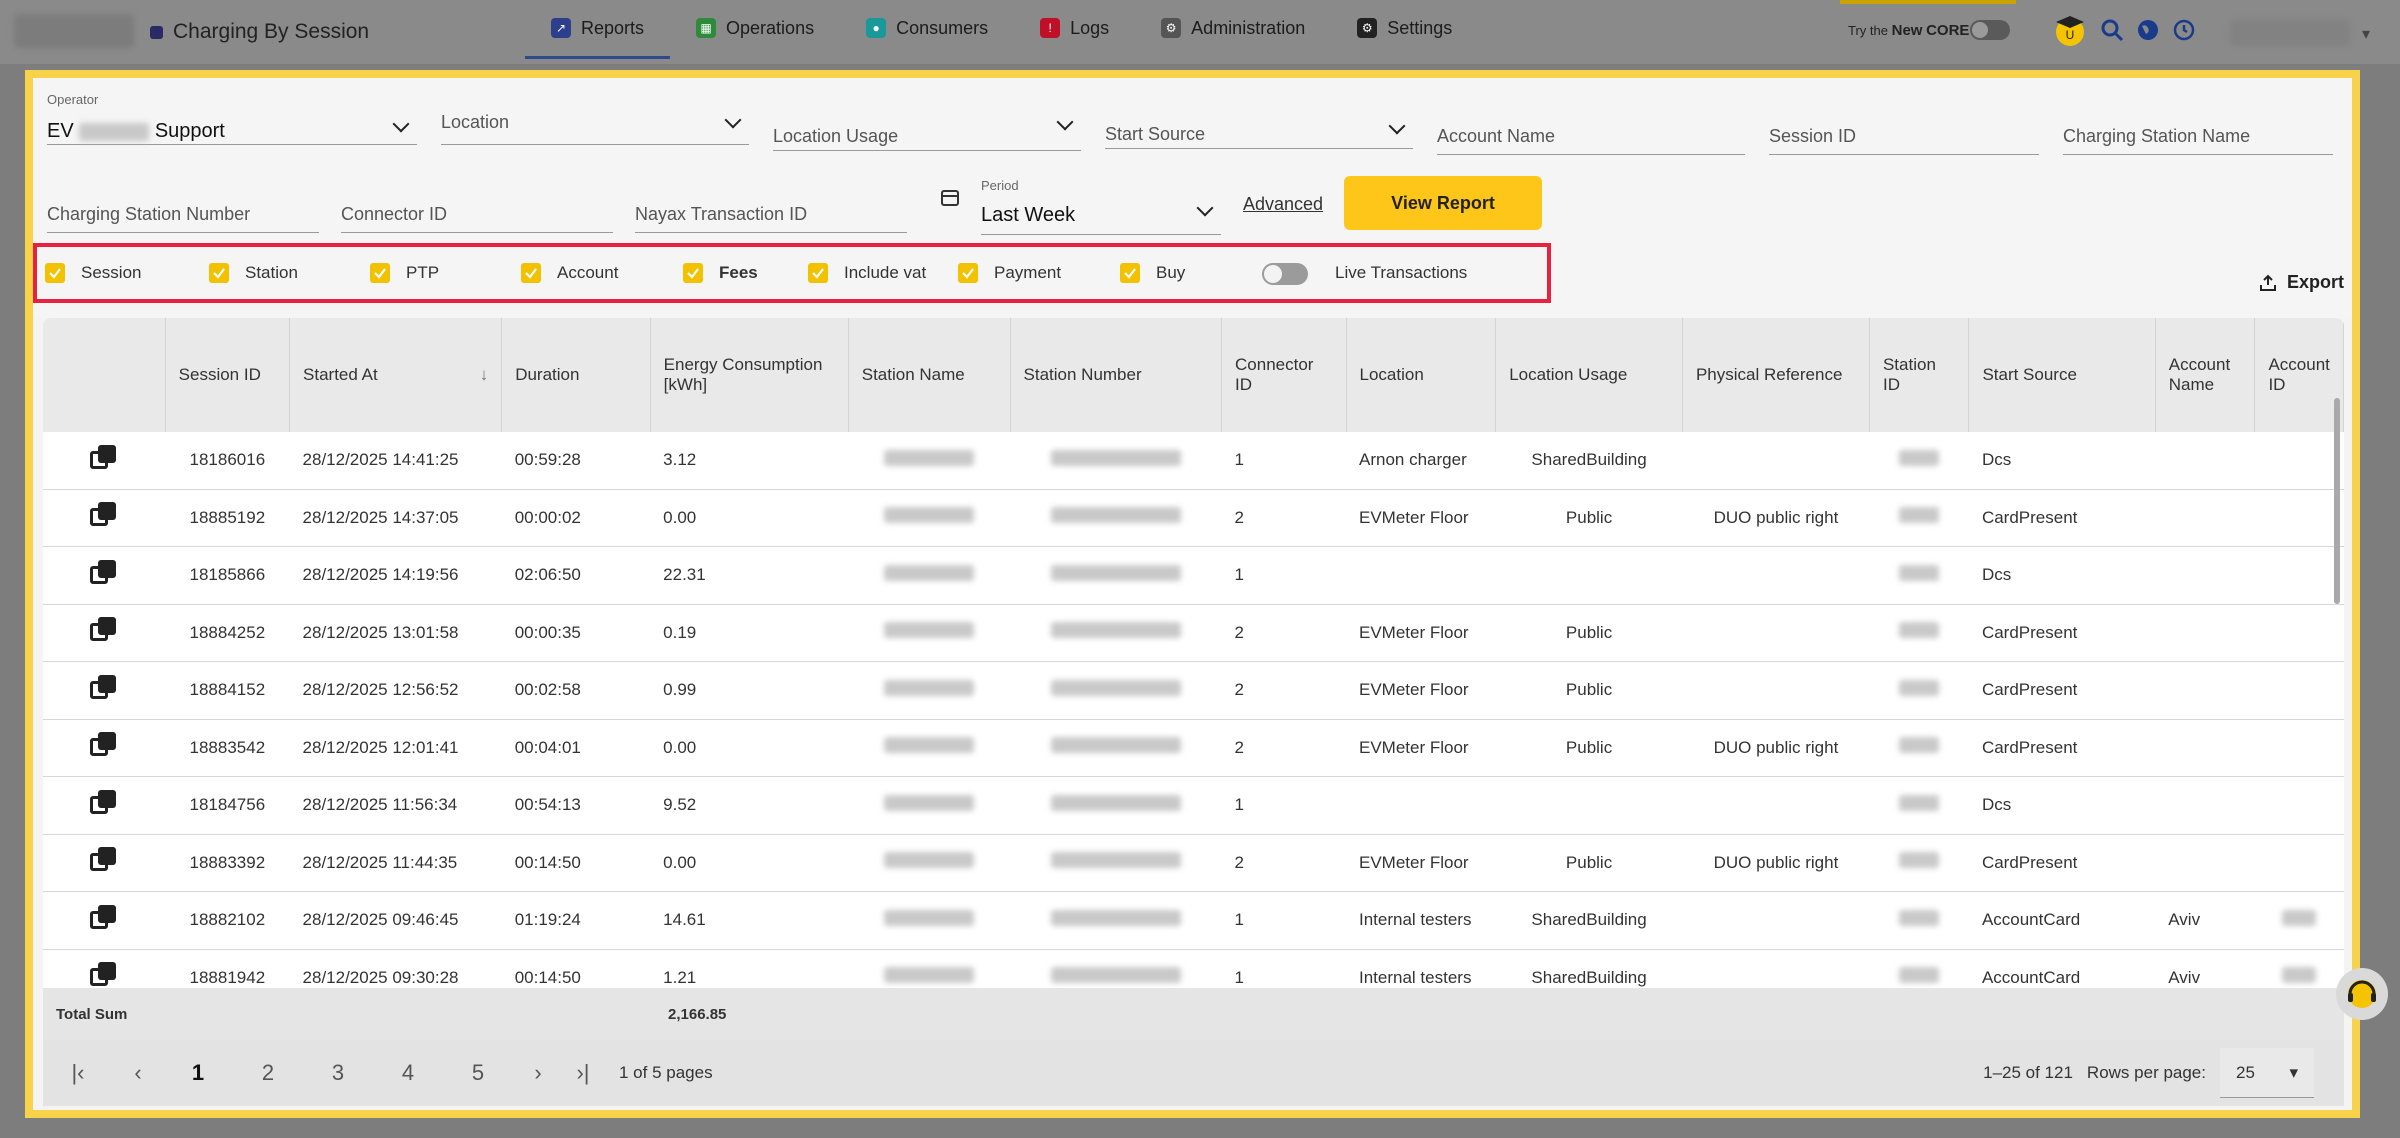 Image resolution: width=2400 pixels, height=1138 pixels. Describe the element at coordinates (1589, 690) in the screenshot. I see `cell-location-usage: Public` at that location.